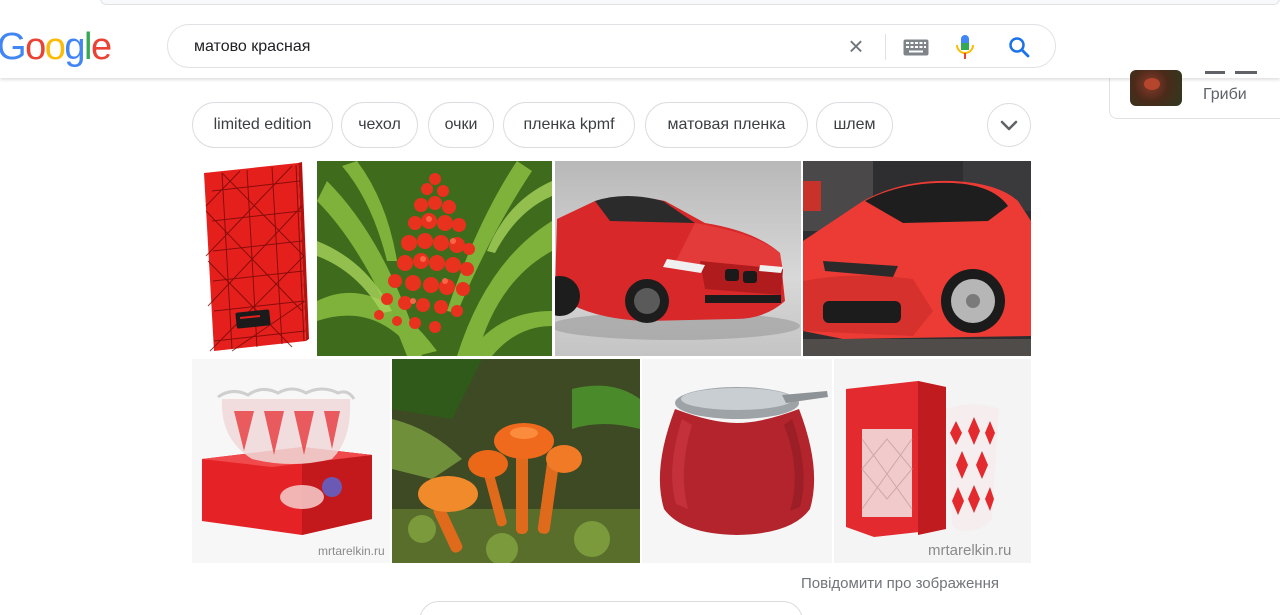 Image resolution: width=1280 pixels, height=615 pixels. I want to click on image-result-audi, so click(917, 258).